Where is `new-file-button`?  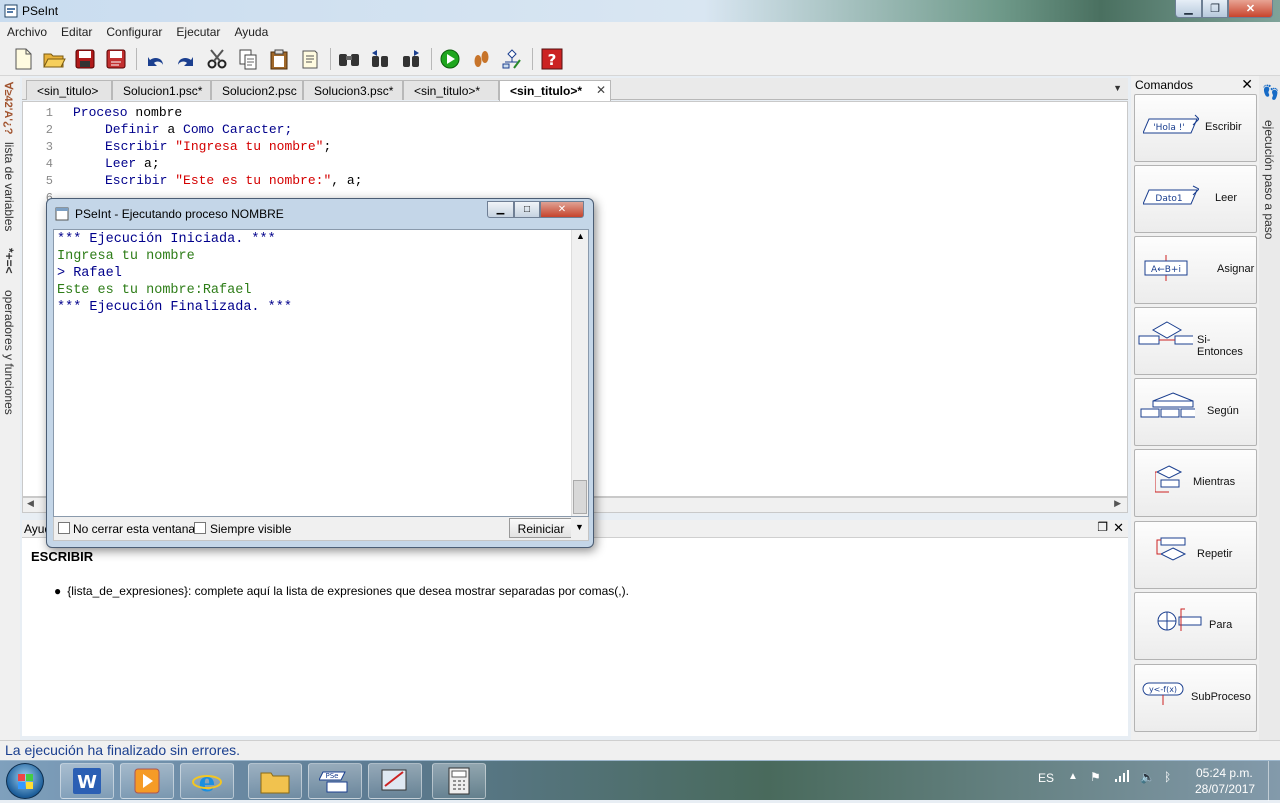 new-file-button is located at coordinates (23, 59).